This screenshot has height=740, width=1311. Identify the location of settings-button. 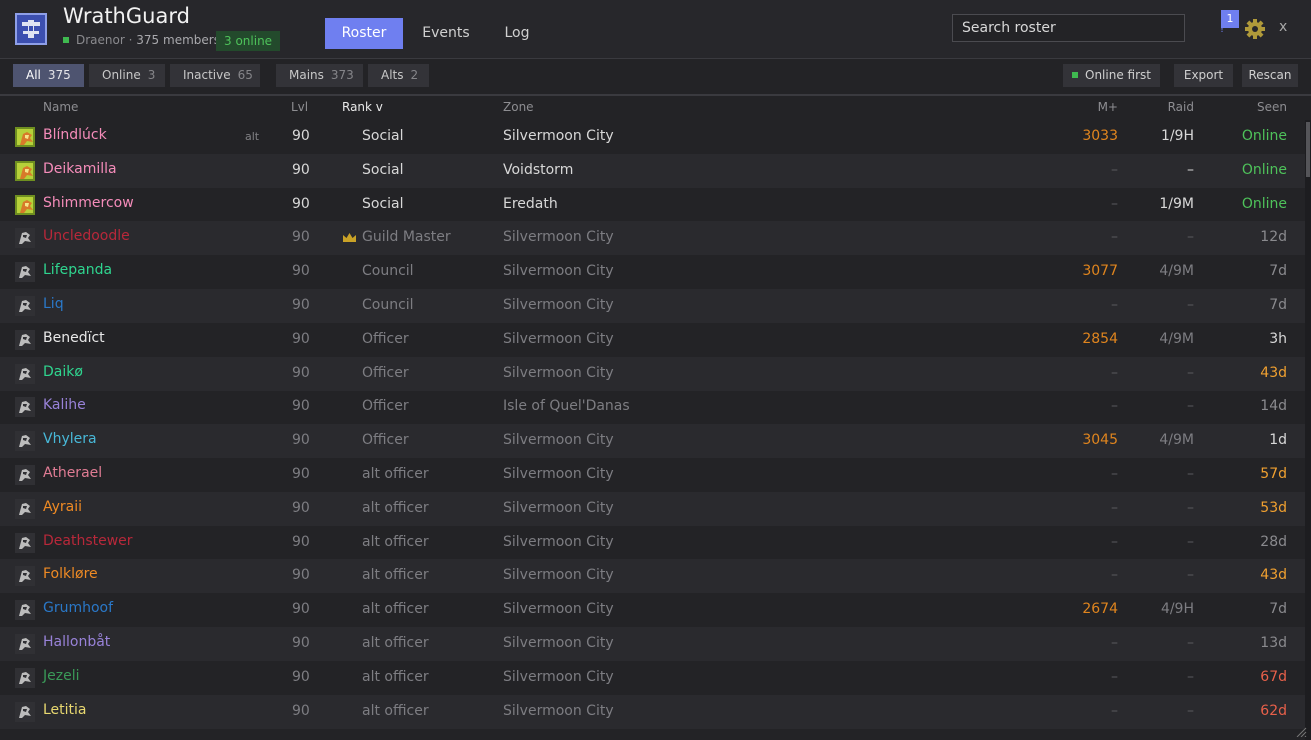
(1255, 29).